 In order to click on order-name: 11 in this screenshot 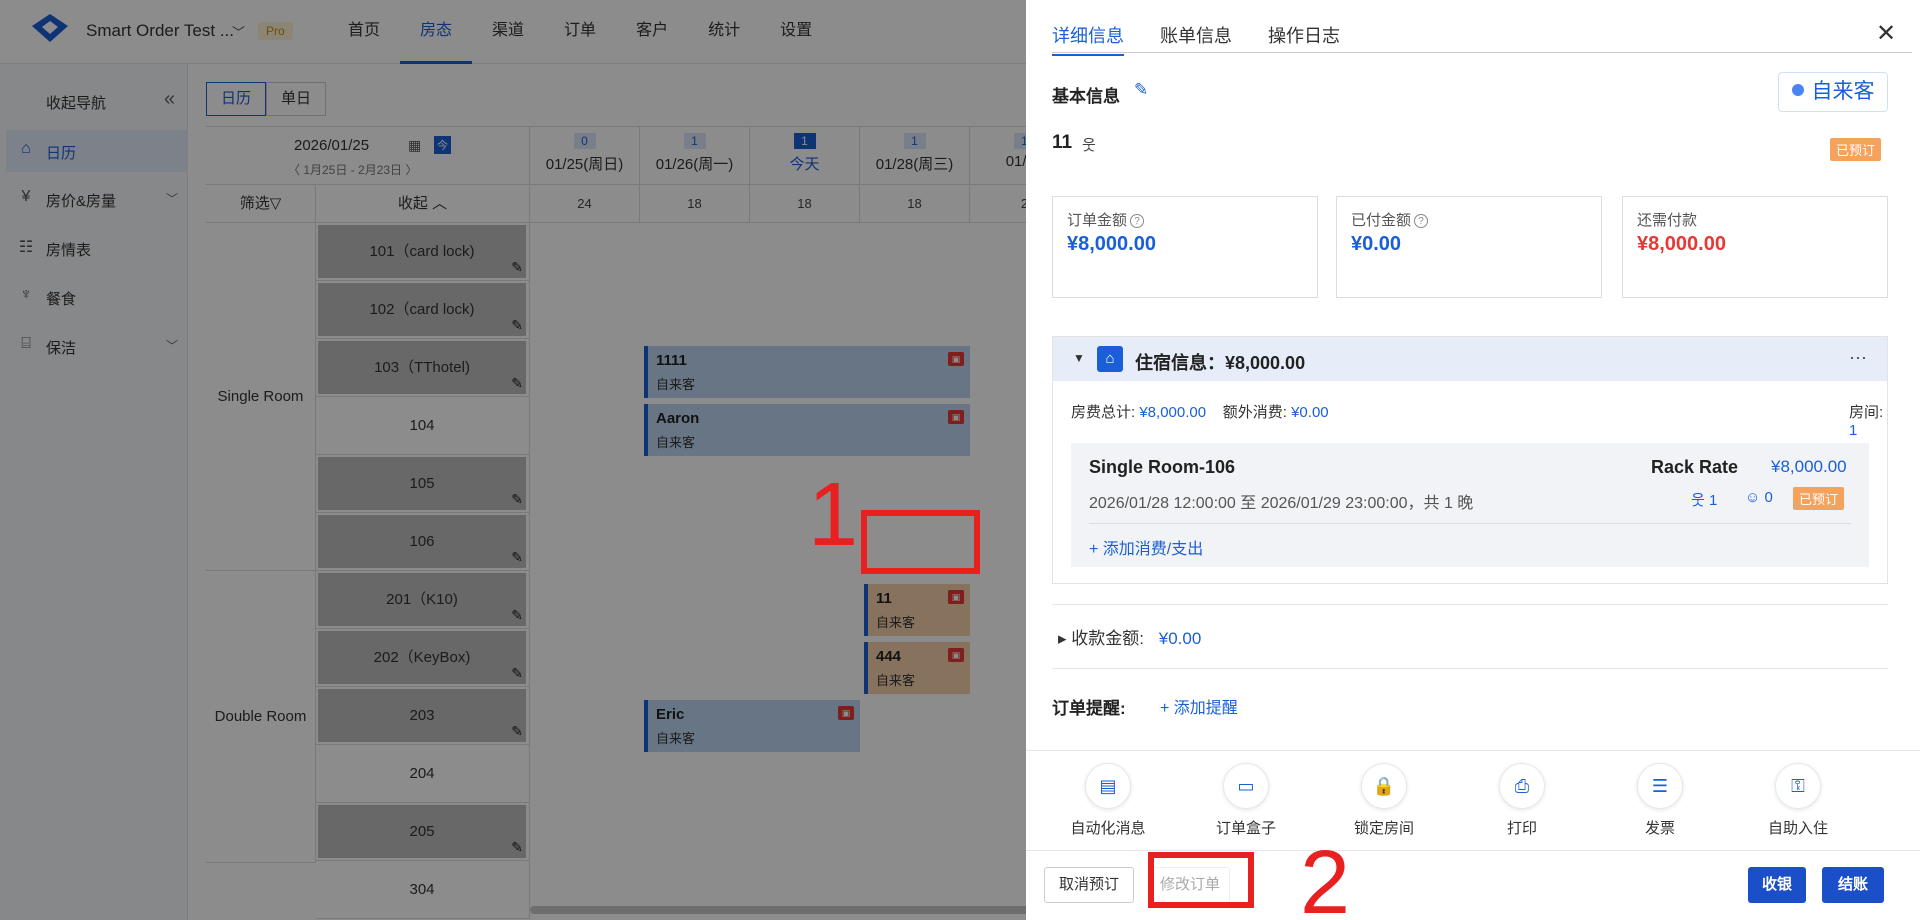, I will do `click(1062, 142)`.